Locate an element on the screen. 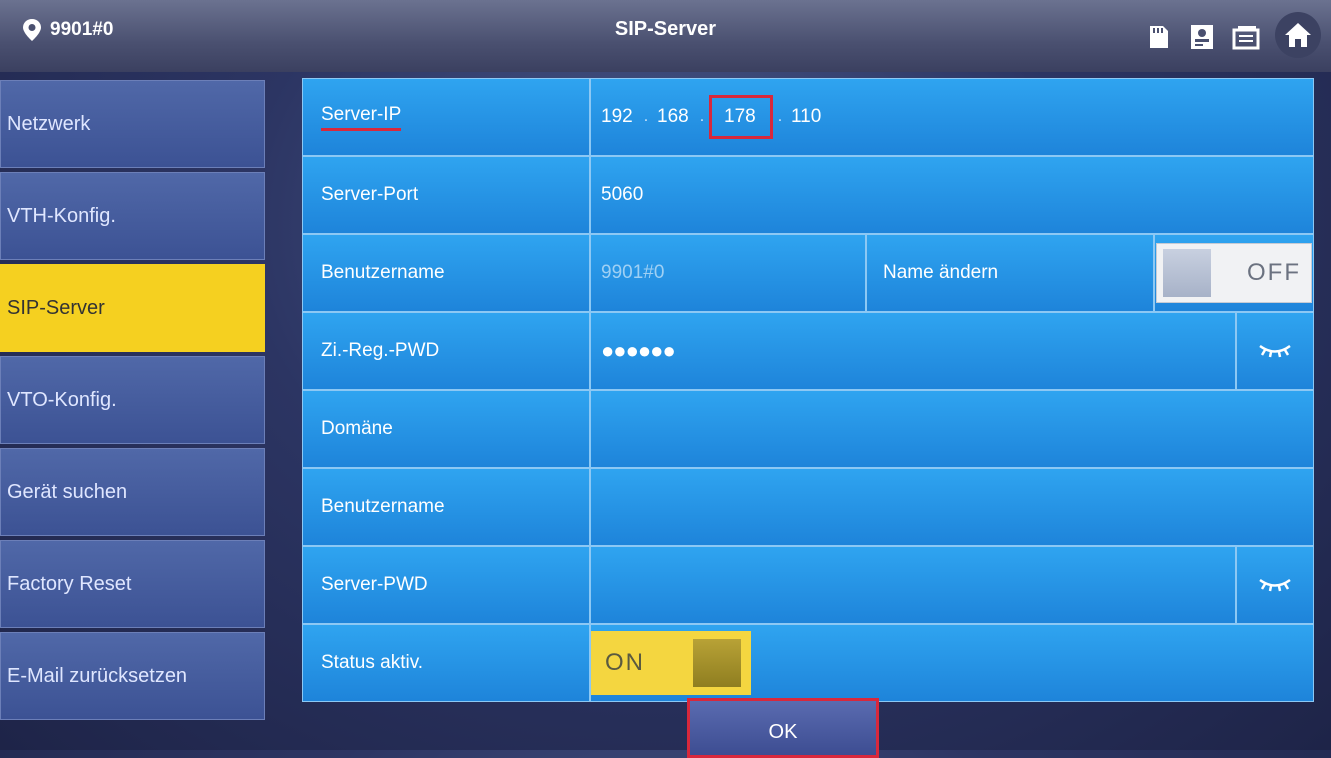  sidebar-item-email-reset: E-Mail zurücksetzen is located at coordinates (132, 676).